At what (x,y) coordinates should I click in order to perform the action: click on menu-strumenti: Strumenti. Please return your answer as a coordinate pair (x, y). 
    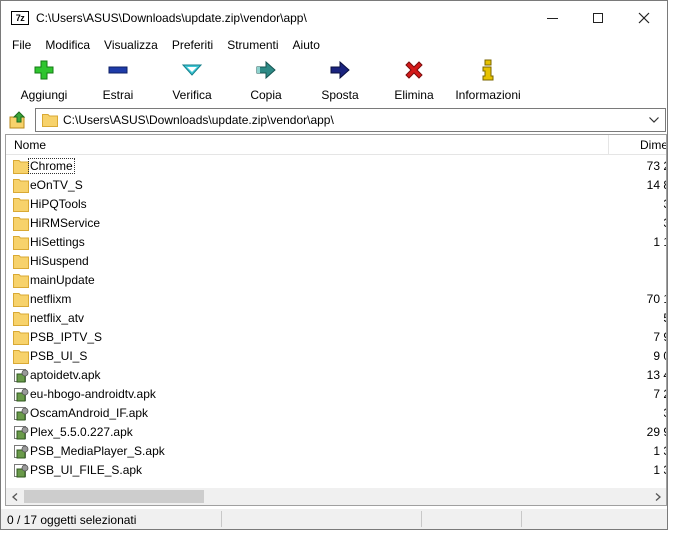
    Looking at the image, I should click on (252, 45).